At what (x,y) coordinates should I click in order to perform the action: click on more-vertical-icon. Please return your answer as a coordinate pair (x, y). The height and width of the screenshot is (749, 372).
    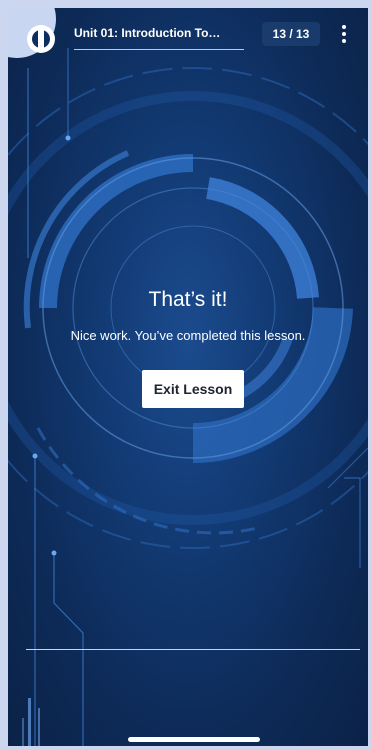
    Looking at the image, I should click on (344, 34).